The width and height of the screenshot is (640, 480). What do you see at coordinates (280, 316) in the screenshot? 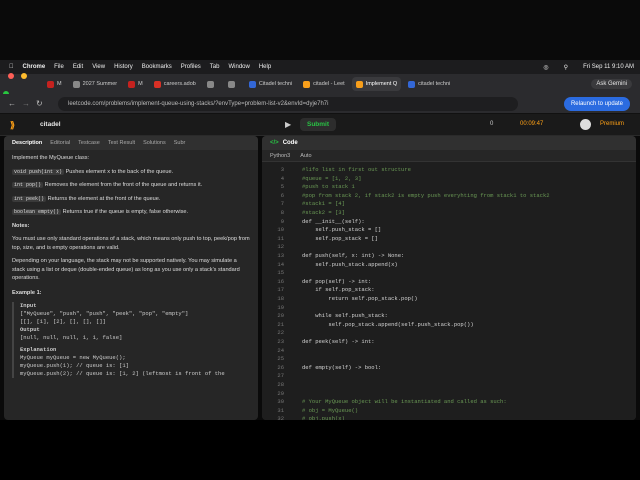
I see `line-number: 20` at bounding box center [280, 316].